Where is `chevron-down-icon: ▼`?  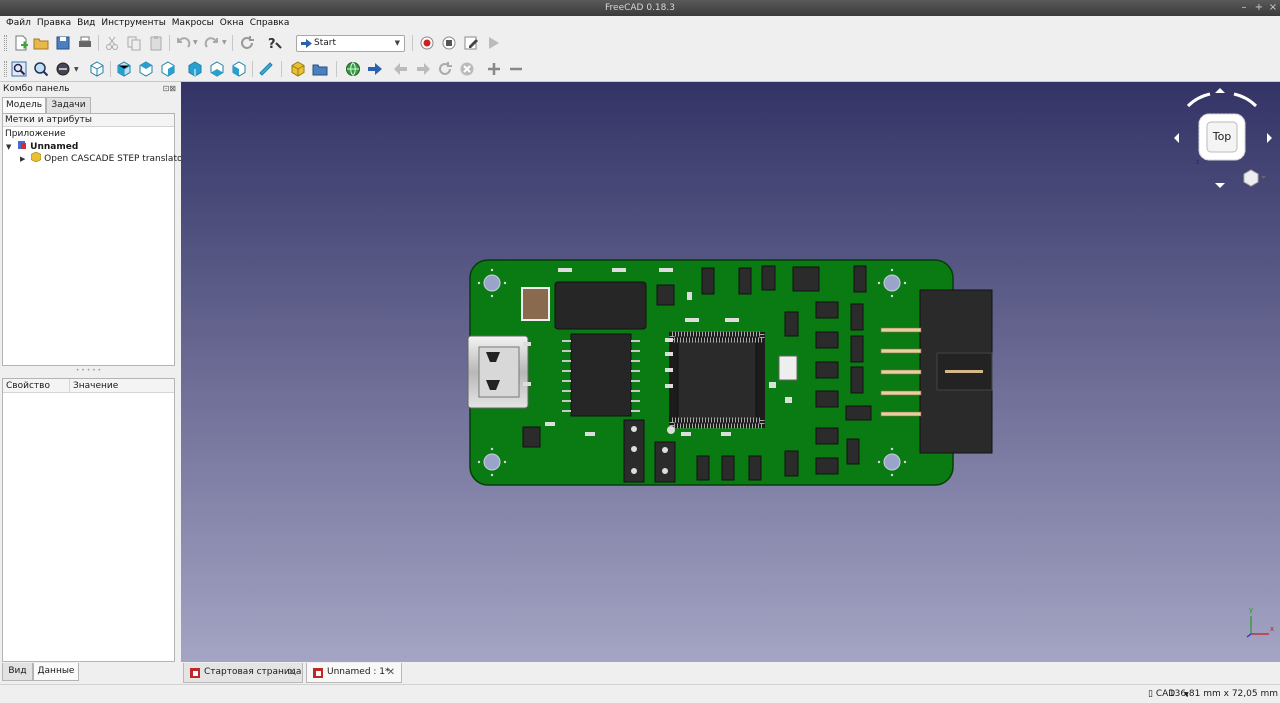 chevron-down-icon: ▼ is located at coordinates (397, 43).